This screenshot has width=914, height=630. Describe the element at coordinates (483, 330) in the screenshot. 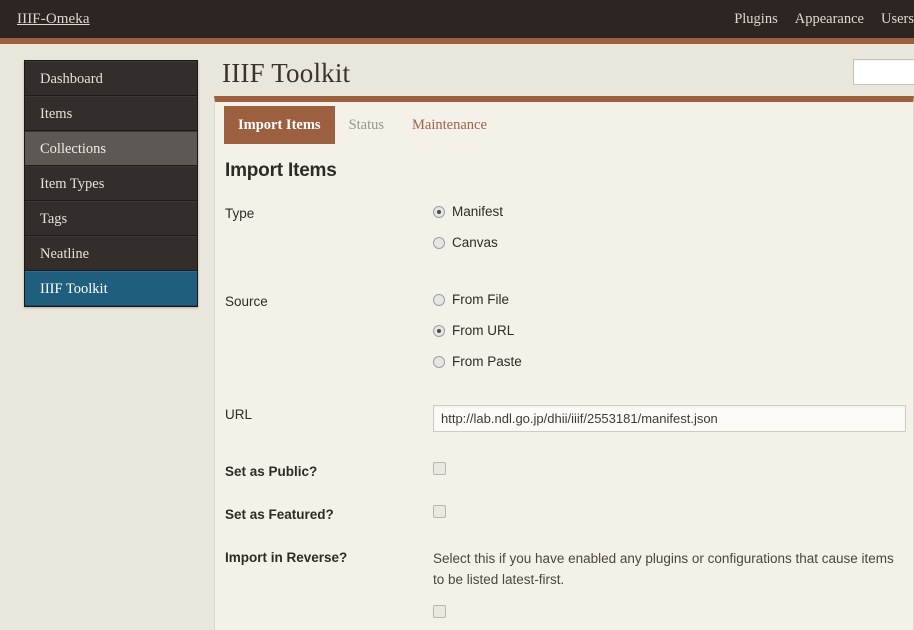

I see `radio-label-from-url: From URL` at that location.